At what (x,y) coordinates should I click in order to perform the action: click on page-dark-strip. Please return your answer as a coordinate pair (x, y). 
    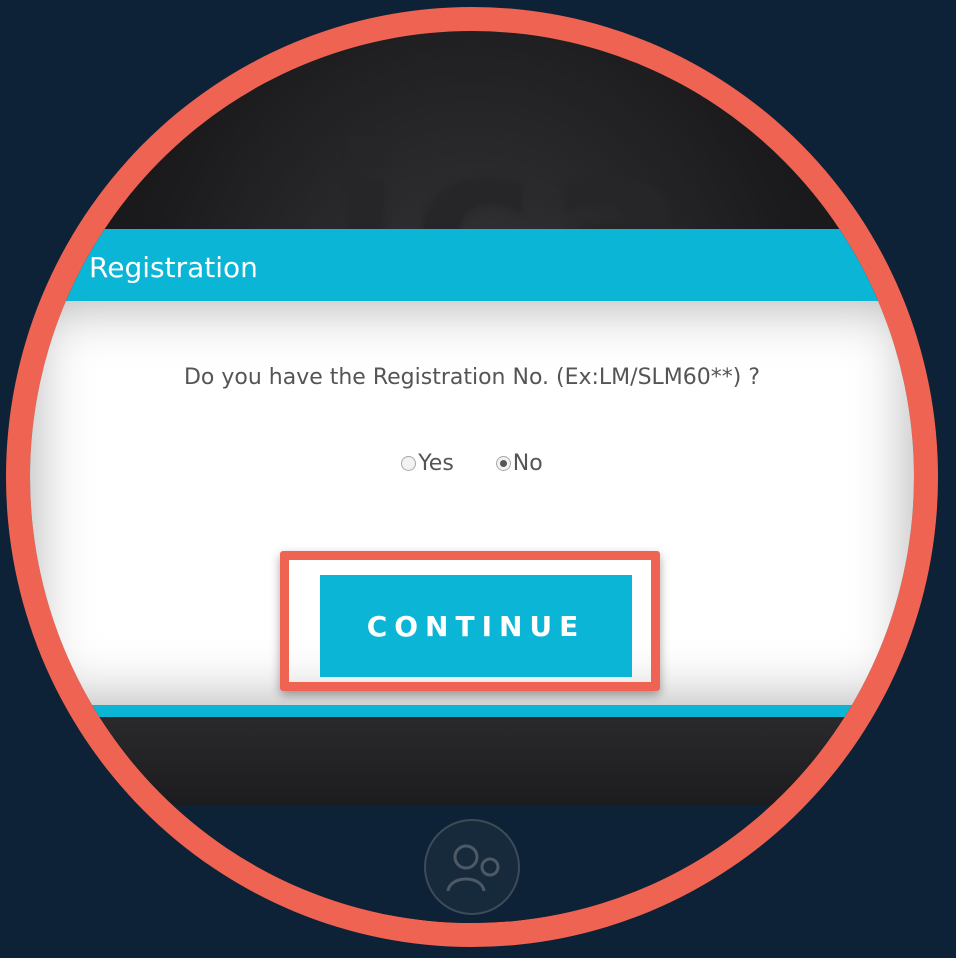
    Looking at the image, I should click on (472, 761).